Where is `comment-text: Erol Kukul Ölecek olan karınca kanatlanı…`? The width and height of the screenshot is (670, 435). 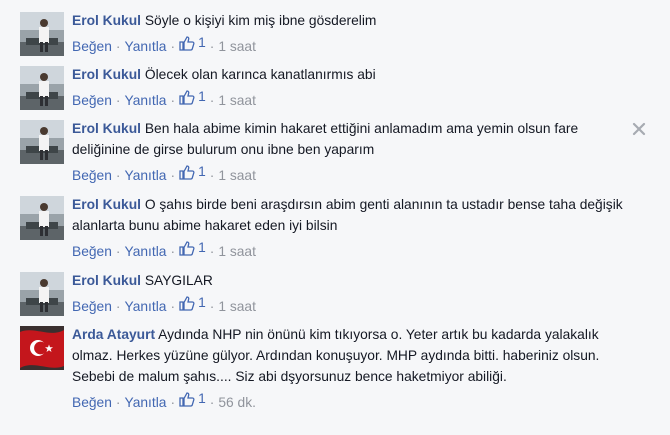 comment-text: Erol Kukul Ölecek olan karınca kanatlanı… is located at coordinates (351, 74).